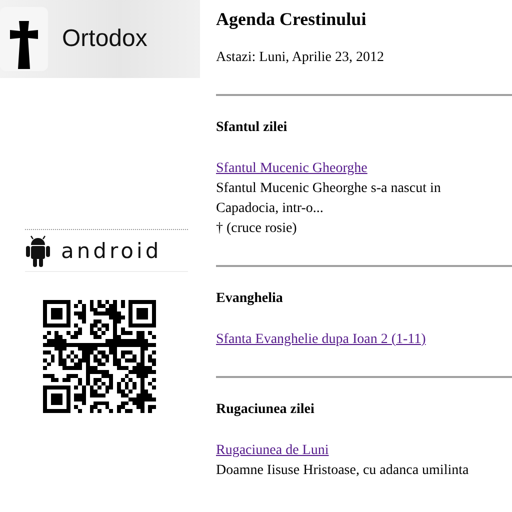 Image resolution: width=512 pixels, height=512 pixels. Describe the element at coordinates (257, 229) in the screenshot. I see `section-note: † (cruce rosie)` at that location.